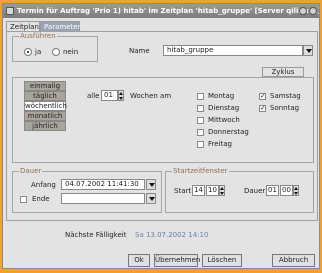 The image size is (322, 273). I want to click on ende-dropdown-button, so click(151, 198).